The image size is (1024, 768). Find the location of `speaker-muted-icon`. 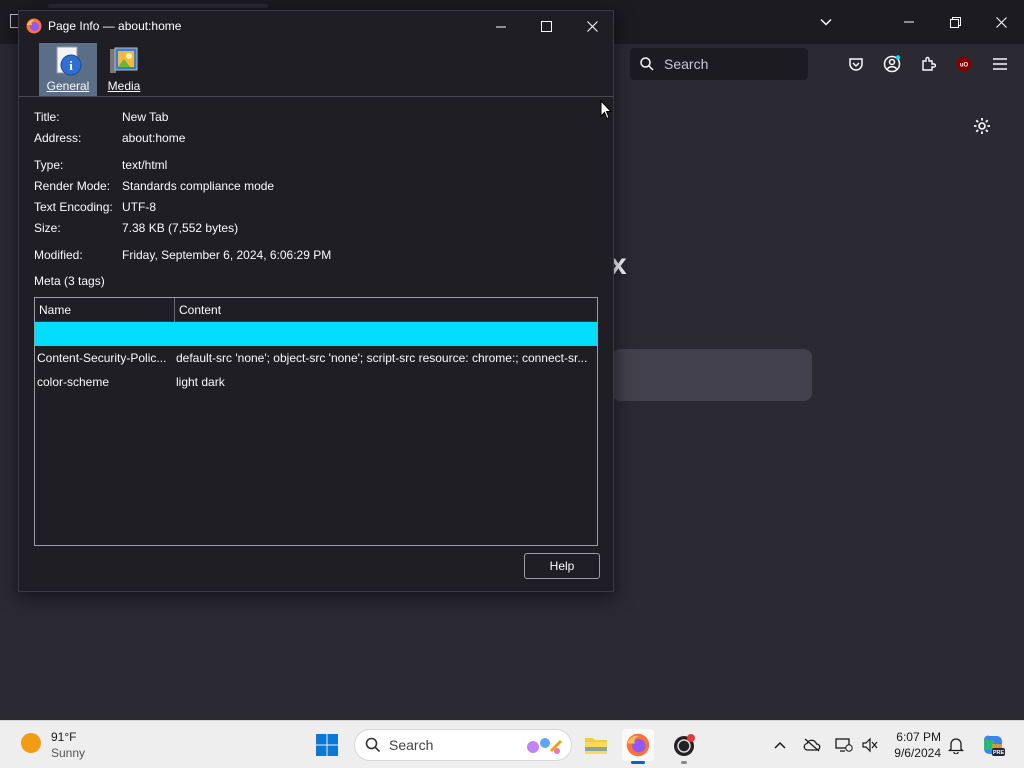

speaker-muted-icon is located at coordinates (870, 745).